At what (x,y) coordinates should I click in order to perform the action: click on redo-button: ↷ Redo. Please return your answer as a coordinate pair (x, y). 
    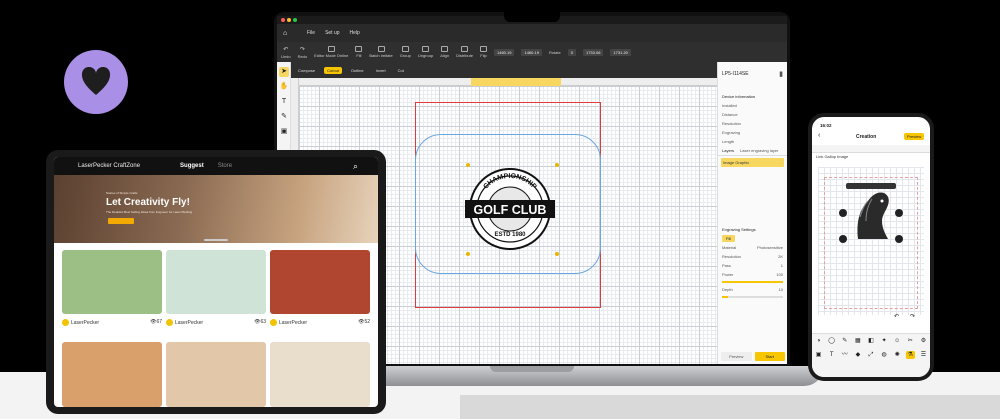
    Looking at the image, I should click on (303, 52).